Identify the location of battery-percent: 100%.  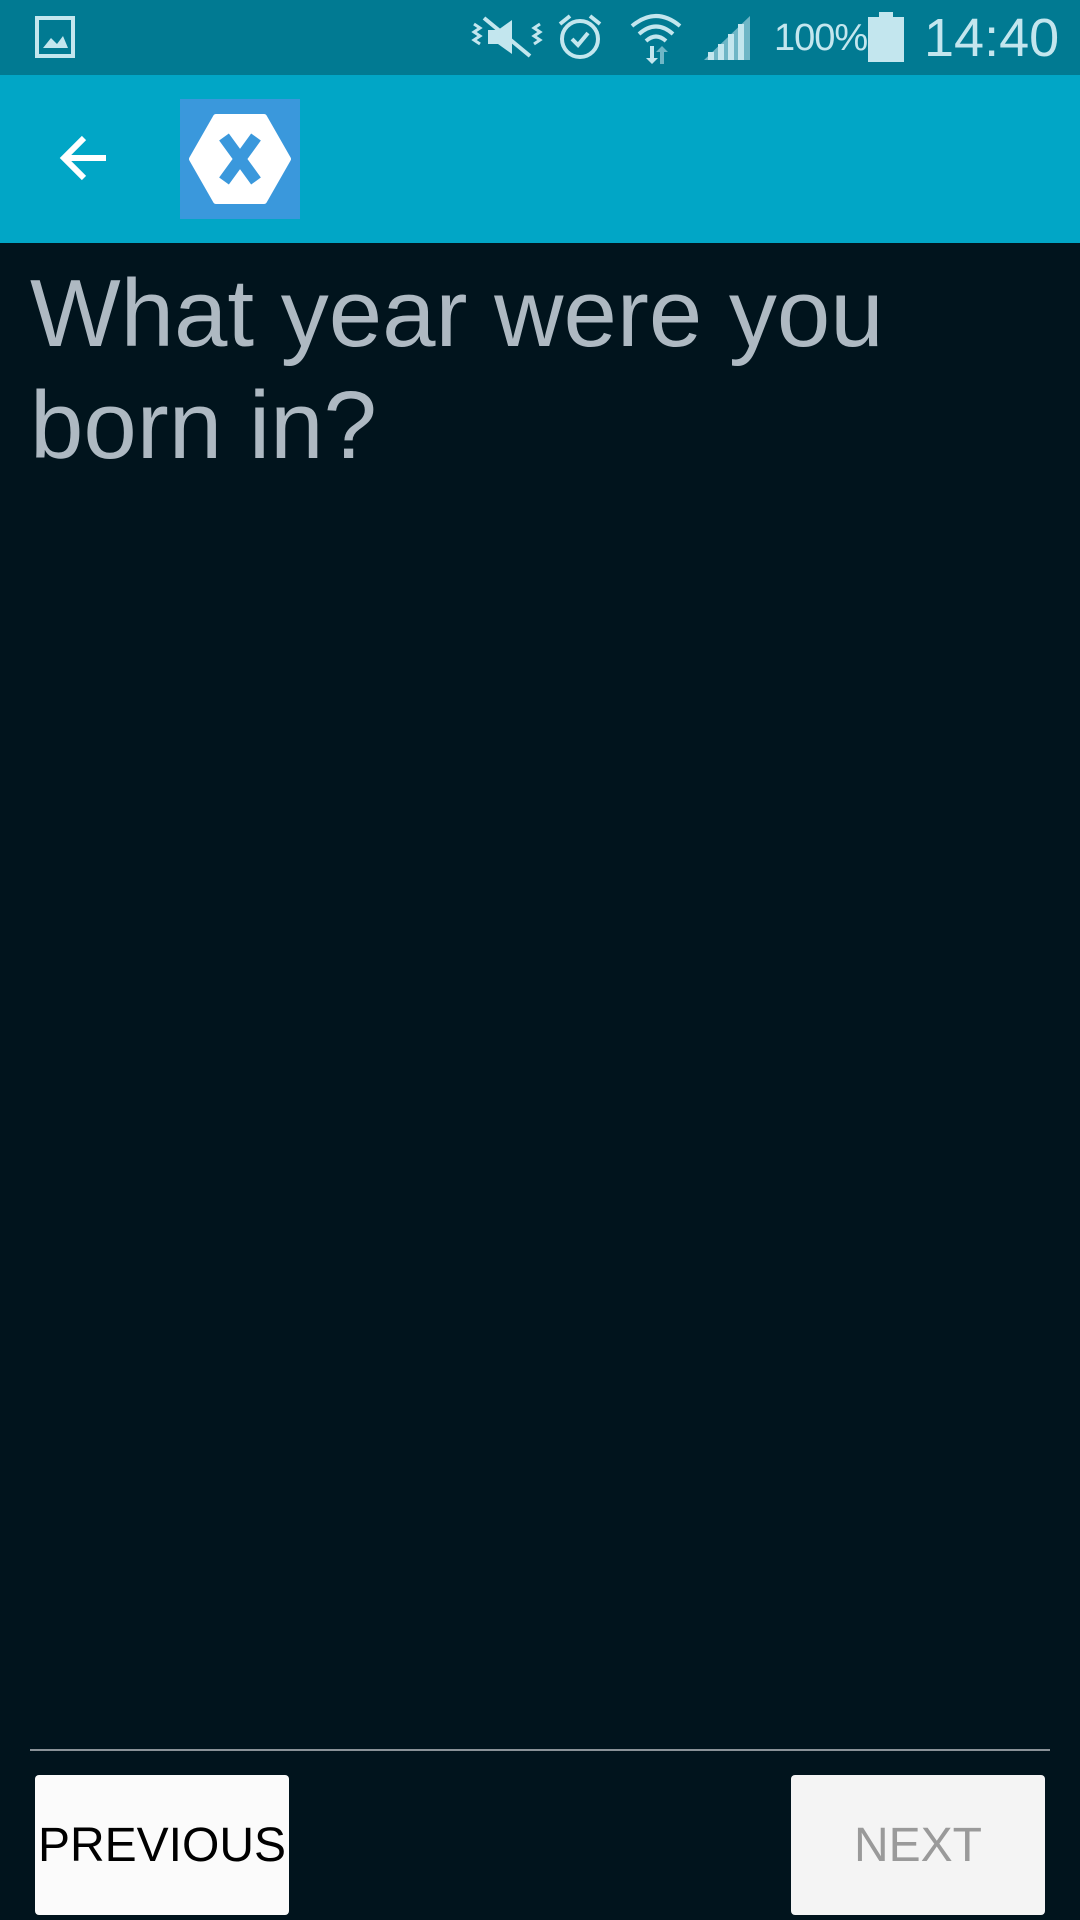
(821, 38).